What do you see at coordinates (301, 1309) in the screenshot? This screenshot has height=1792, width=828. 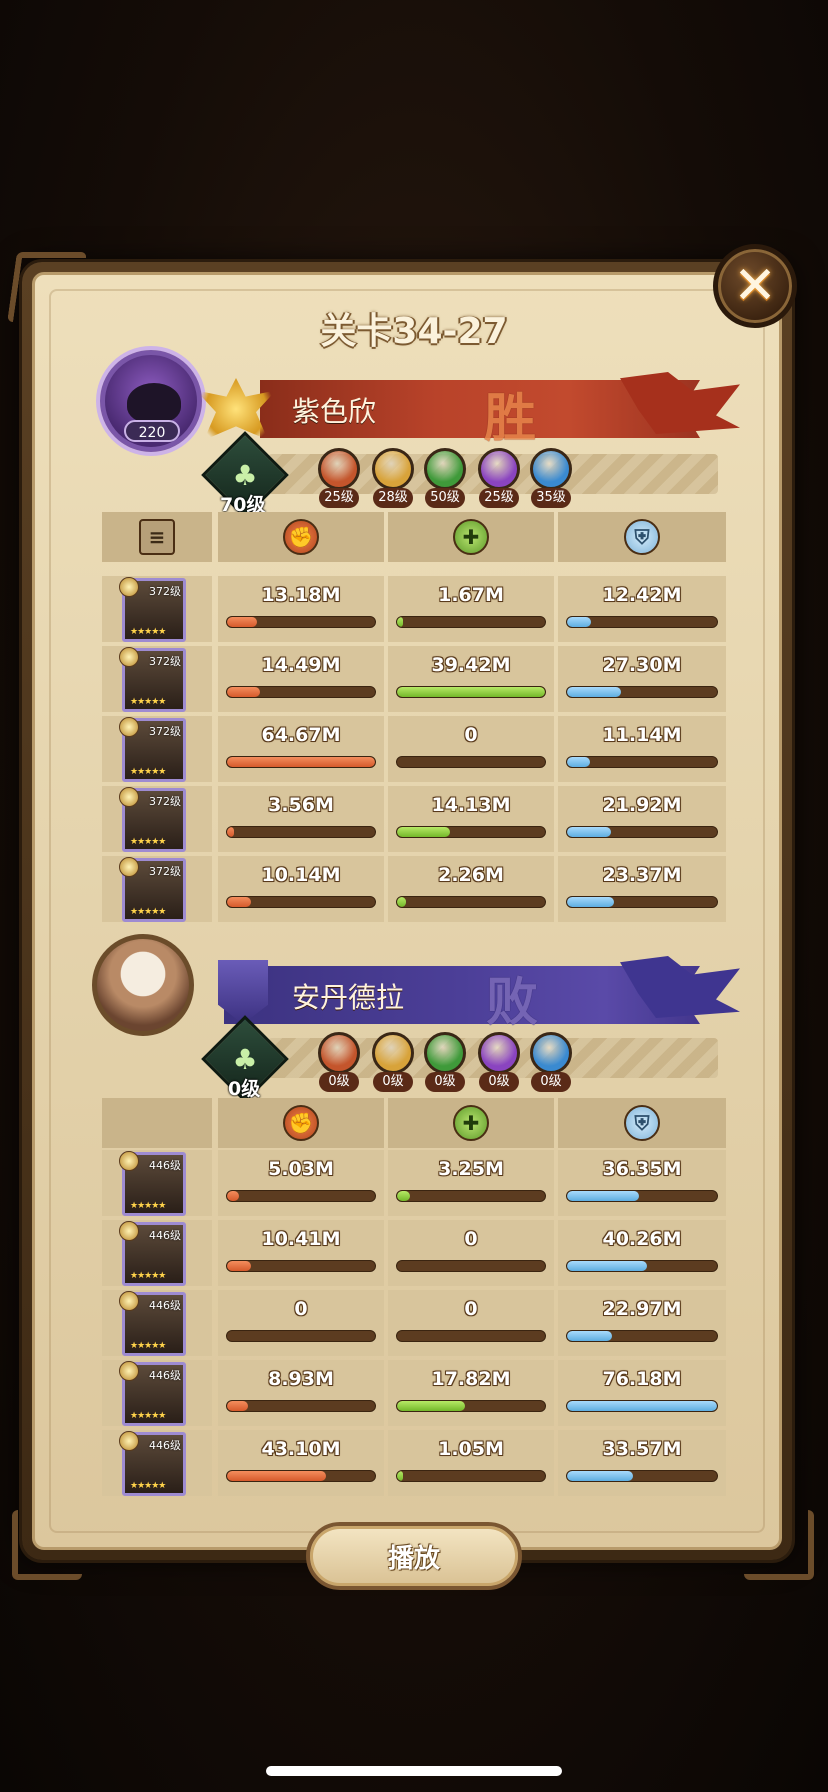 I see `damage-value: 0` at bounding box center [301, 1309].